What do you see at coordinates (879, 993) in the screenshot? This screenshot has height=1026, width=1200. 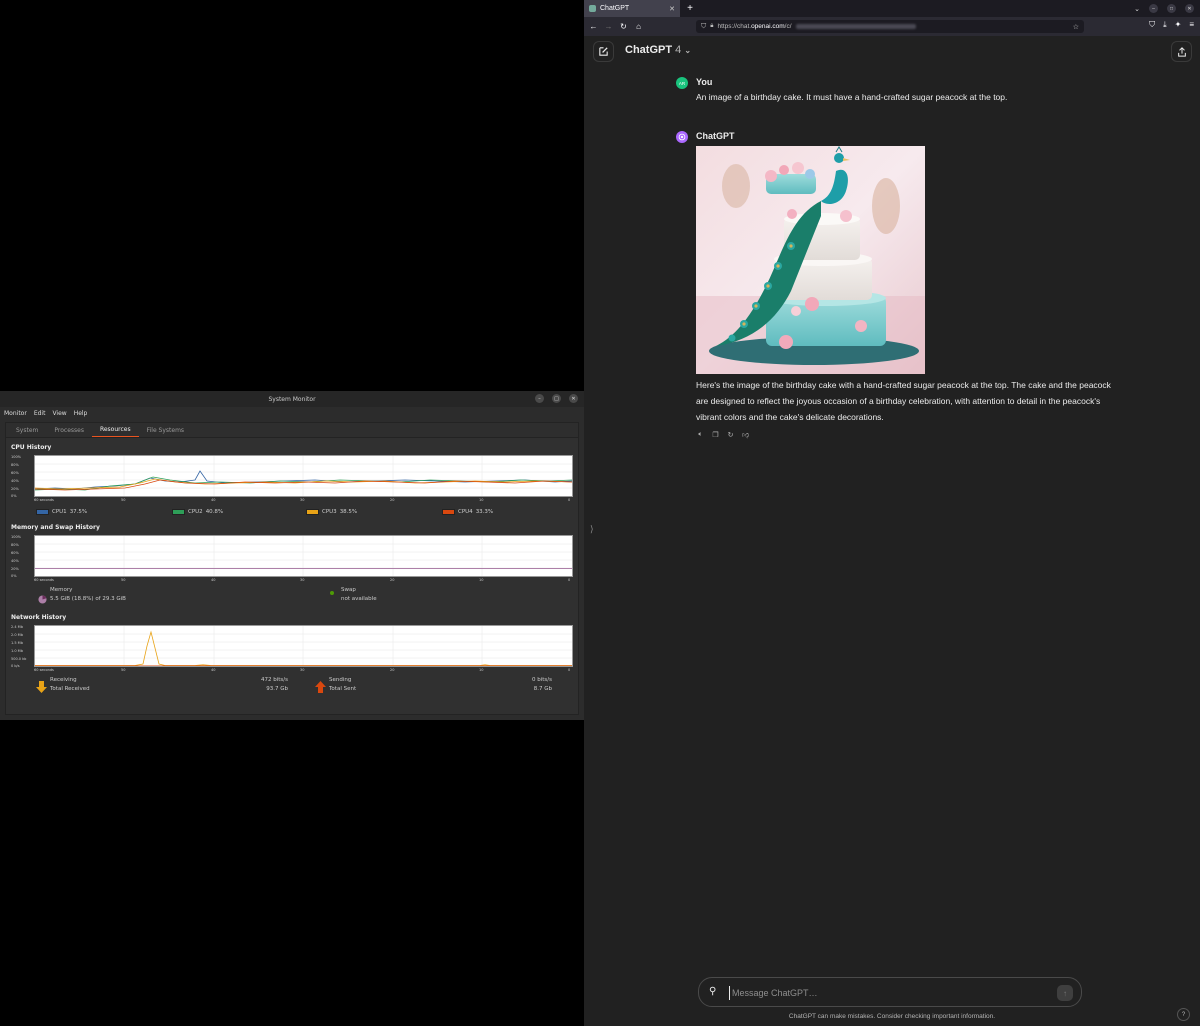 I see `message-input` at bounding box center [879, 993].